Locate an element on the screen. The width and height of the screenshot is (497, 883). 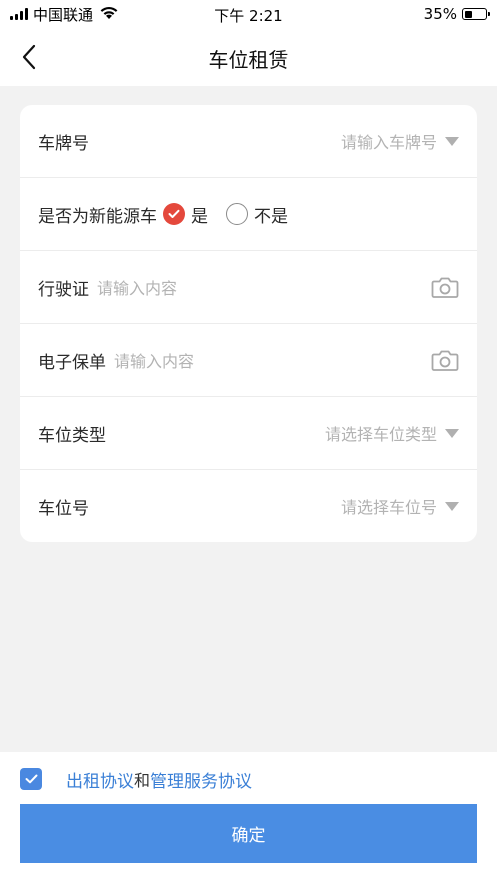
policy-row: 电子保单 请输入内容 is located at coordinates (248, 360).